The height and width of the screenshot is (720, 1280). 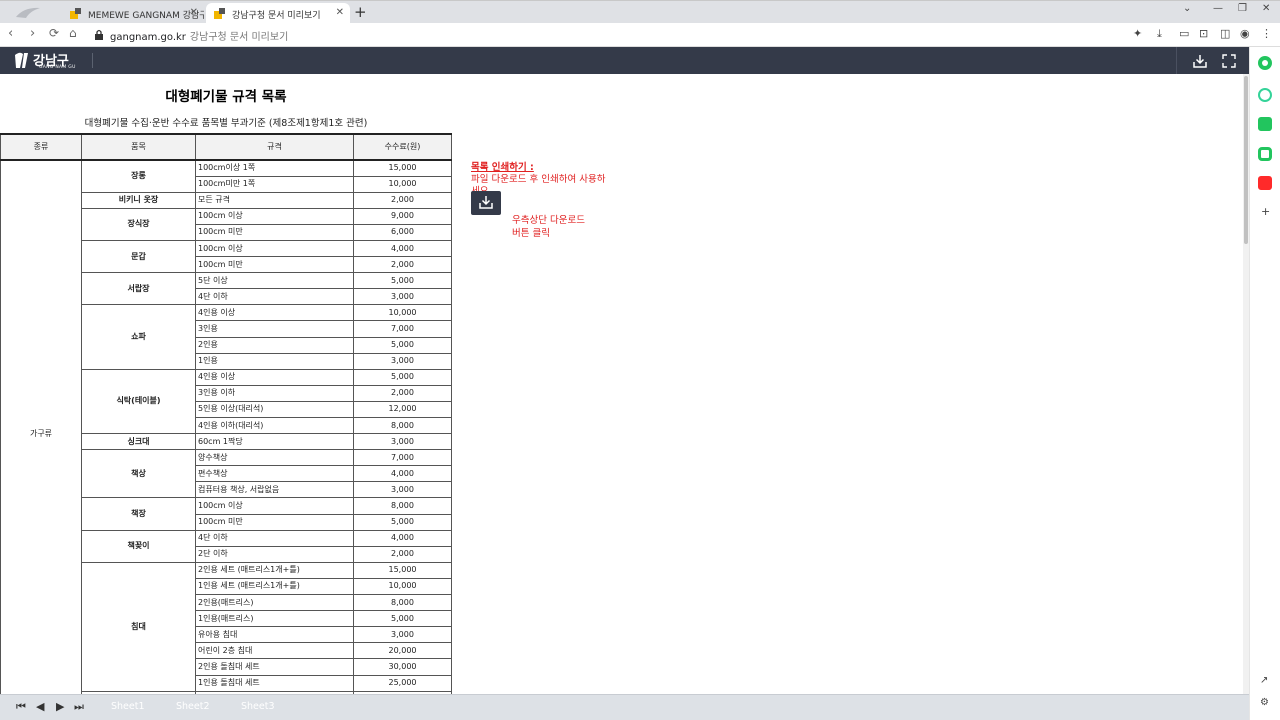 What do you see at coordinates (138, 401) in the screenshot?
I see `item-cell: 식탁(테이블)` at bounding box center [138, 401].